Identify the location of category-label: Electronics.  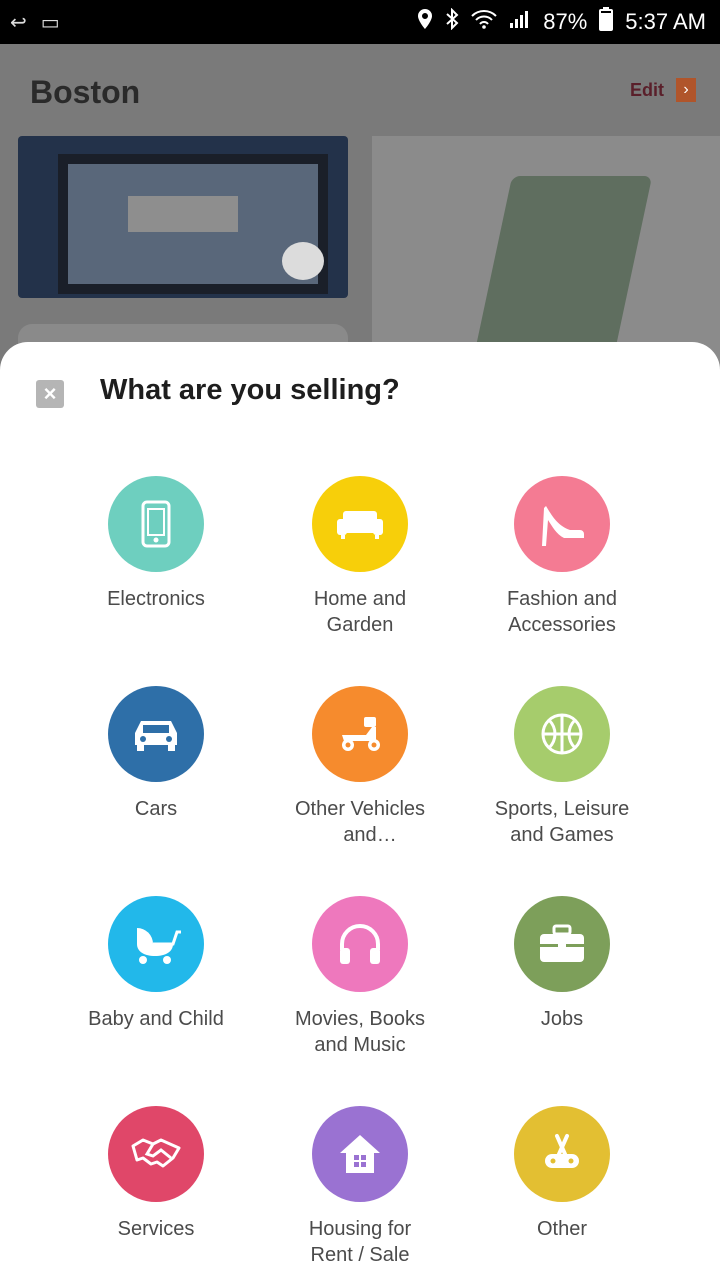
(156, 599).